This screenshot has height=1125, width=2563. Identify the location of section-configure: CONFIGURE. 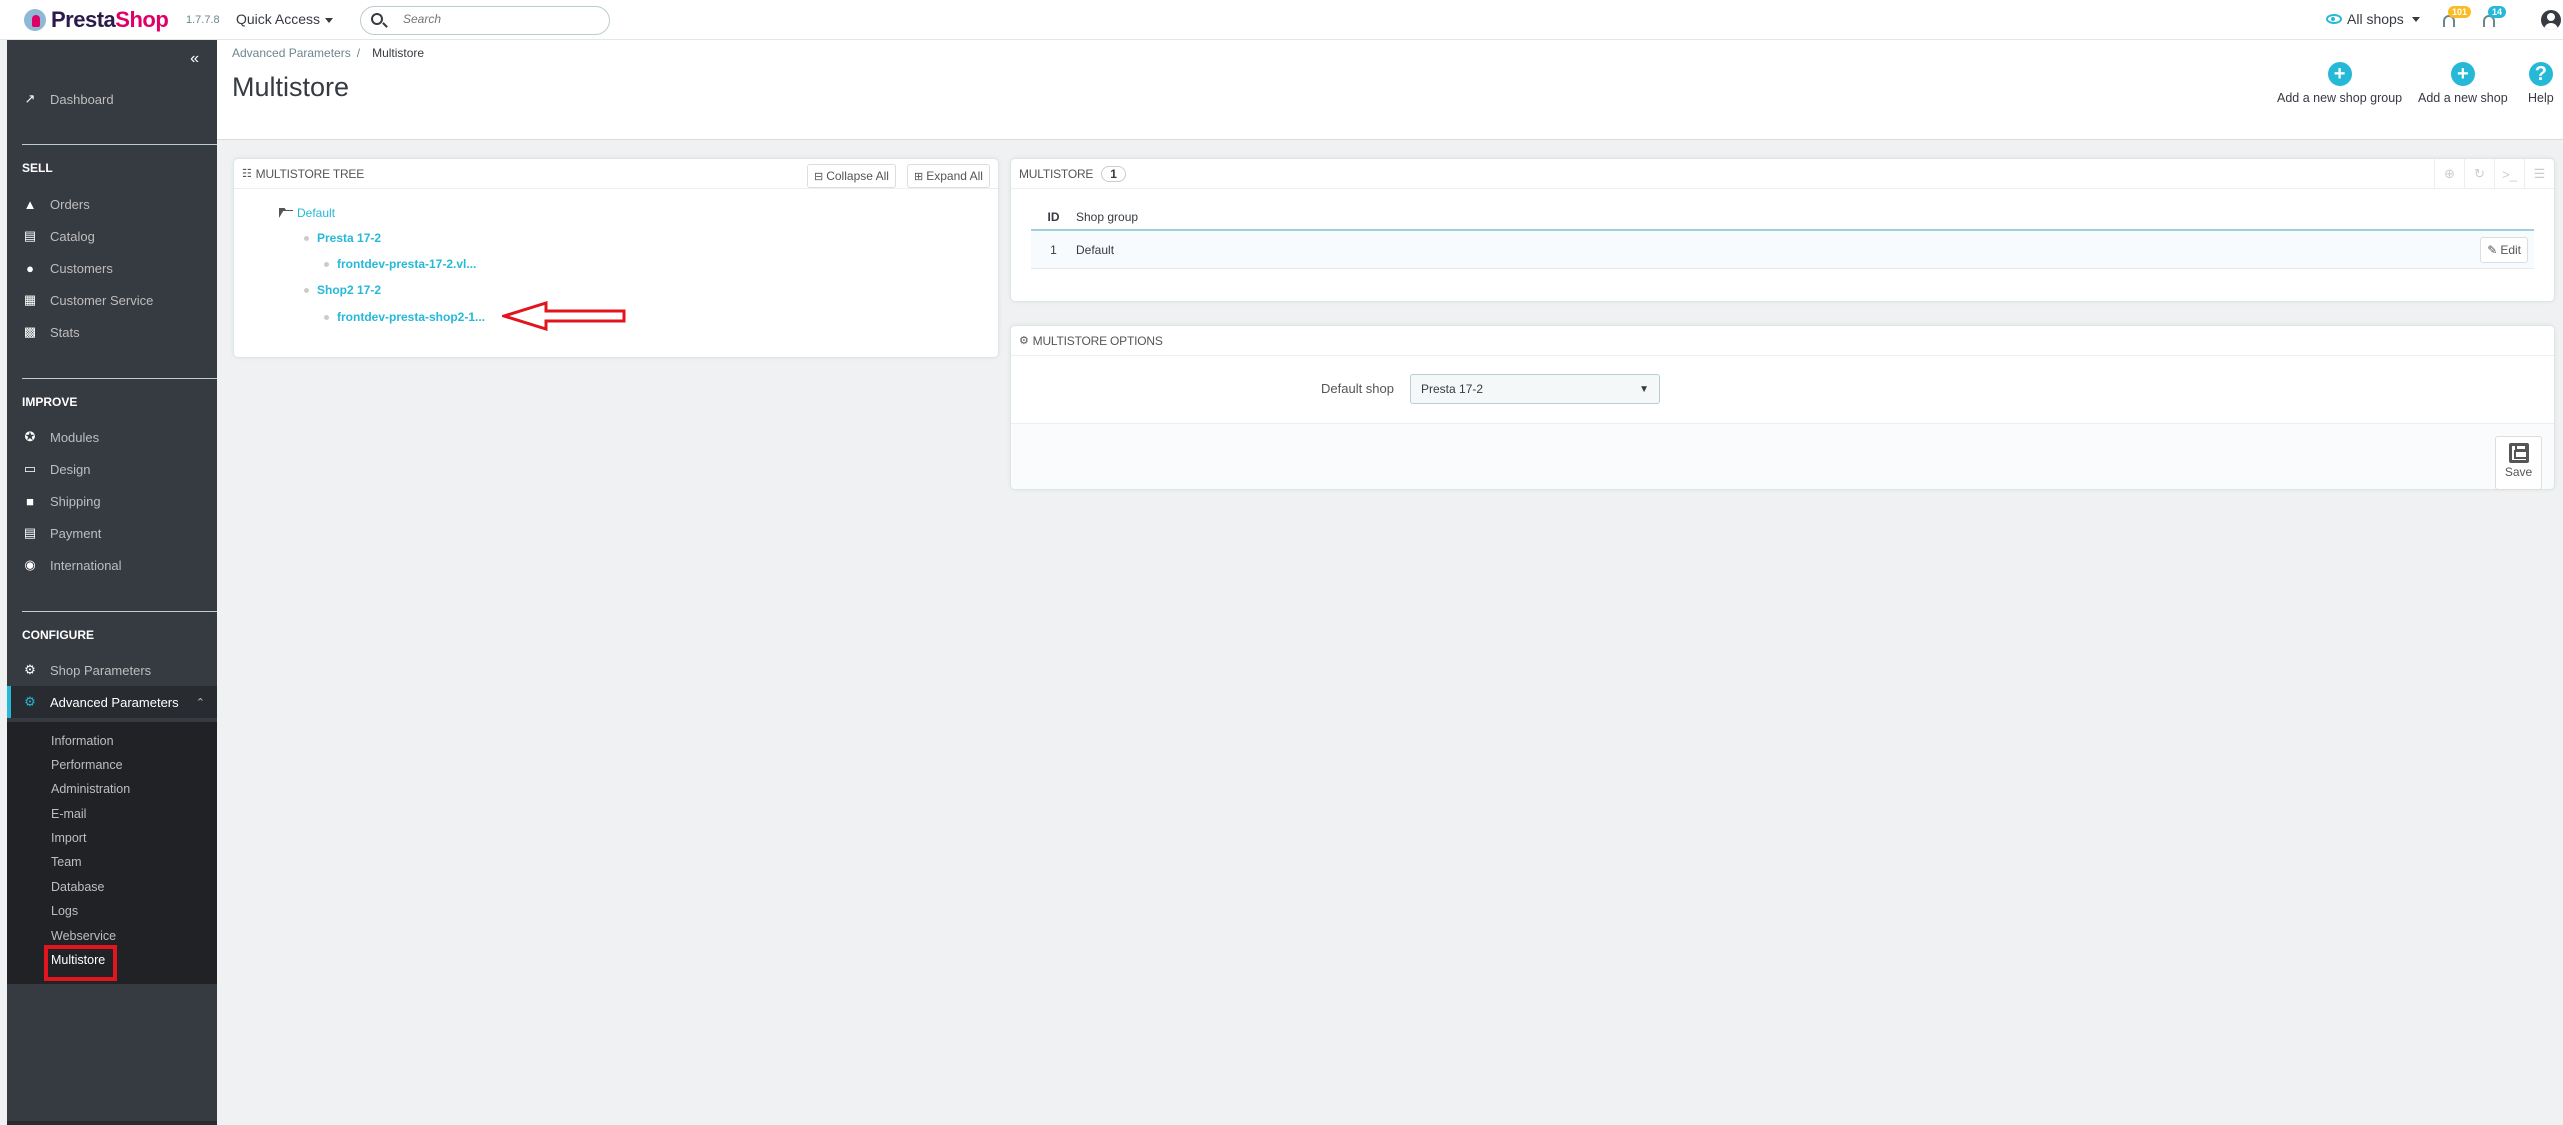
(58, 635).